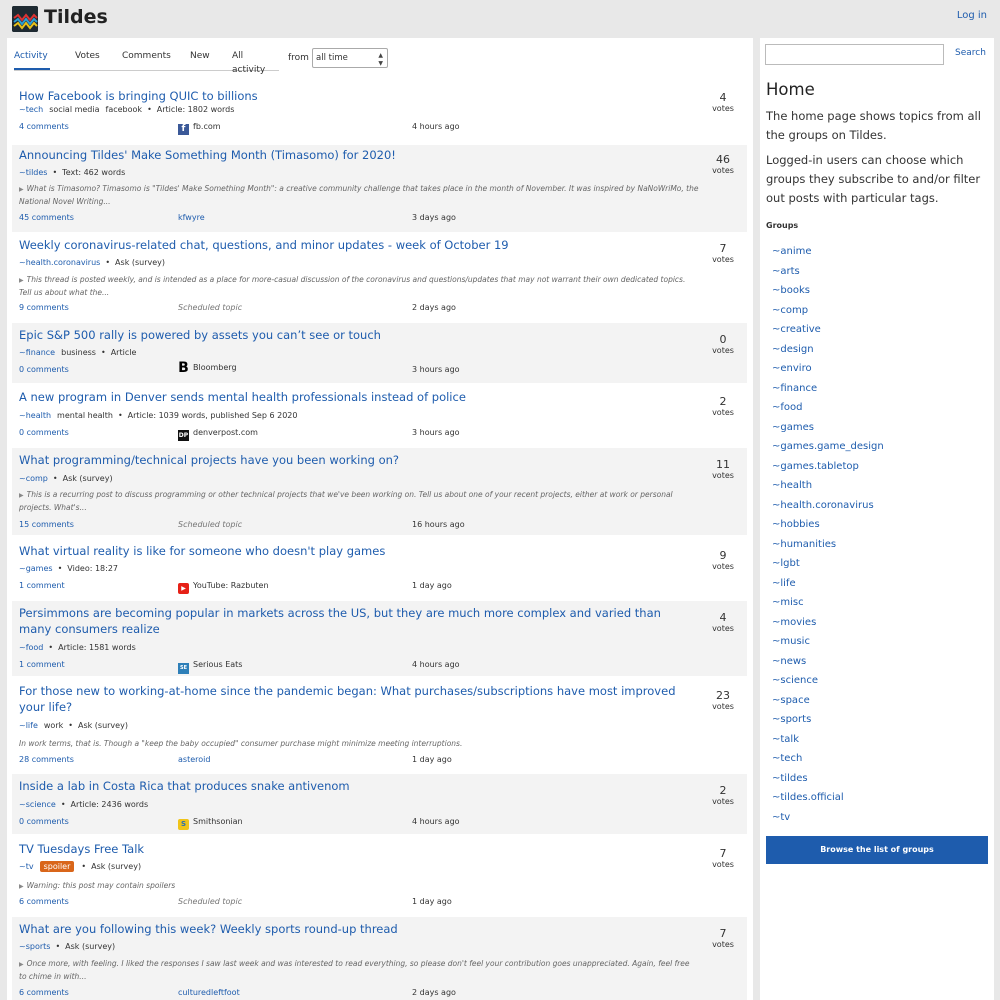  What do you see at coordinates (26, 866) in the screenshot?
I see `topic-group-link: ~tv` at bounding box center [26, 866].